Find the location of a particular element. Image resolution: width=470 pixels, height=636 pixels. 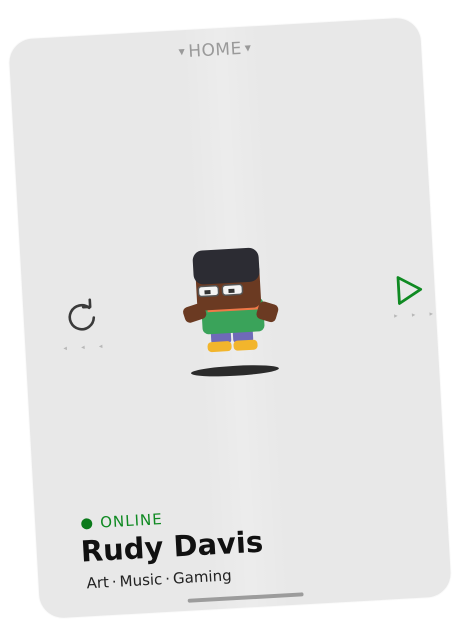

play-icon is located at coordinates (409, 290).